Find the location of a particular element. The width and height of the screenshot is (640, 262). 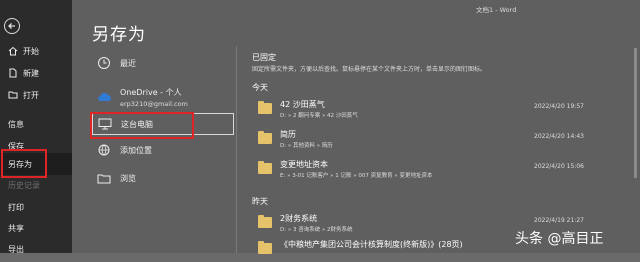

nav-save-as-label: 另存为 is located at coordinates (20, 164).